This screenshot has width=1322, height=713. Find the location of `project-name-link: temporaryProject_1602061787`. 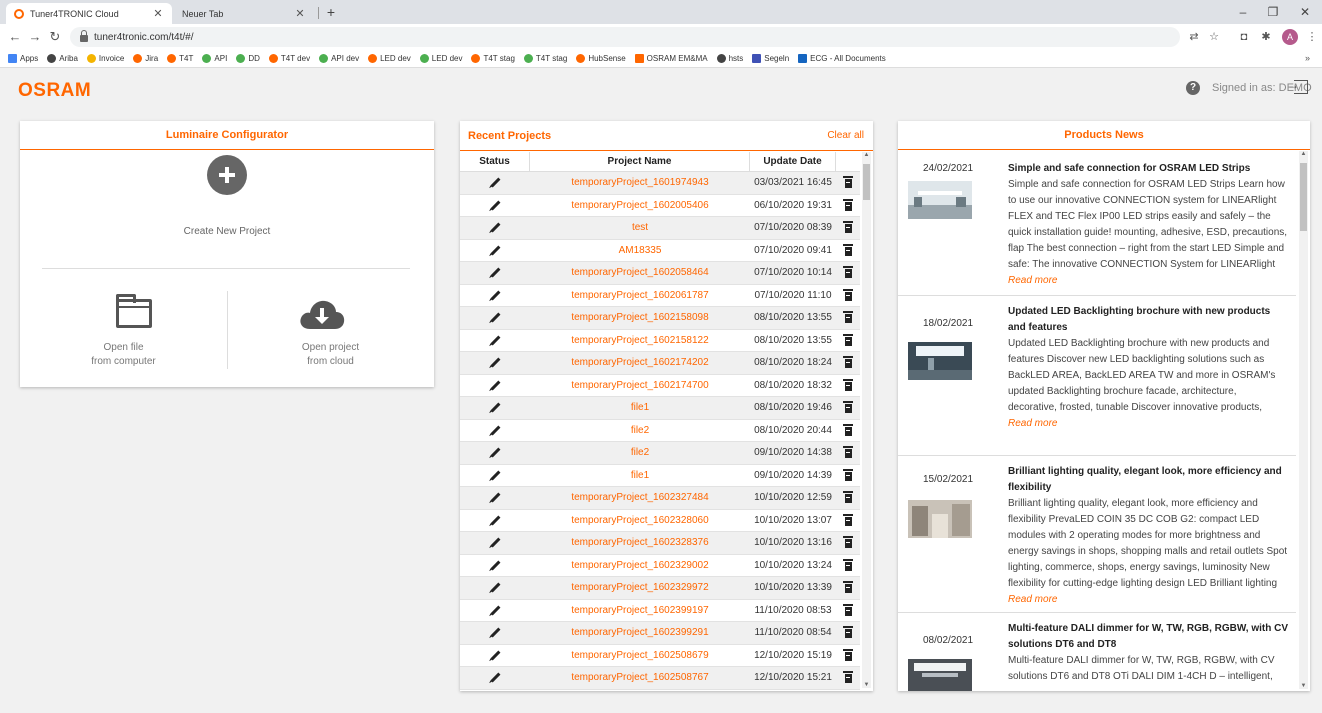

project-name-link: temporaryProject_1602061787 is located at coordinates (640, 296).